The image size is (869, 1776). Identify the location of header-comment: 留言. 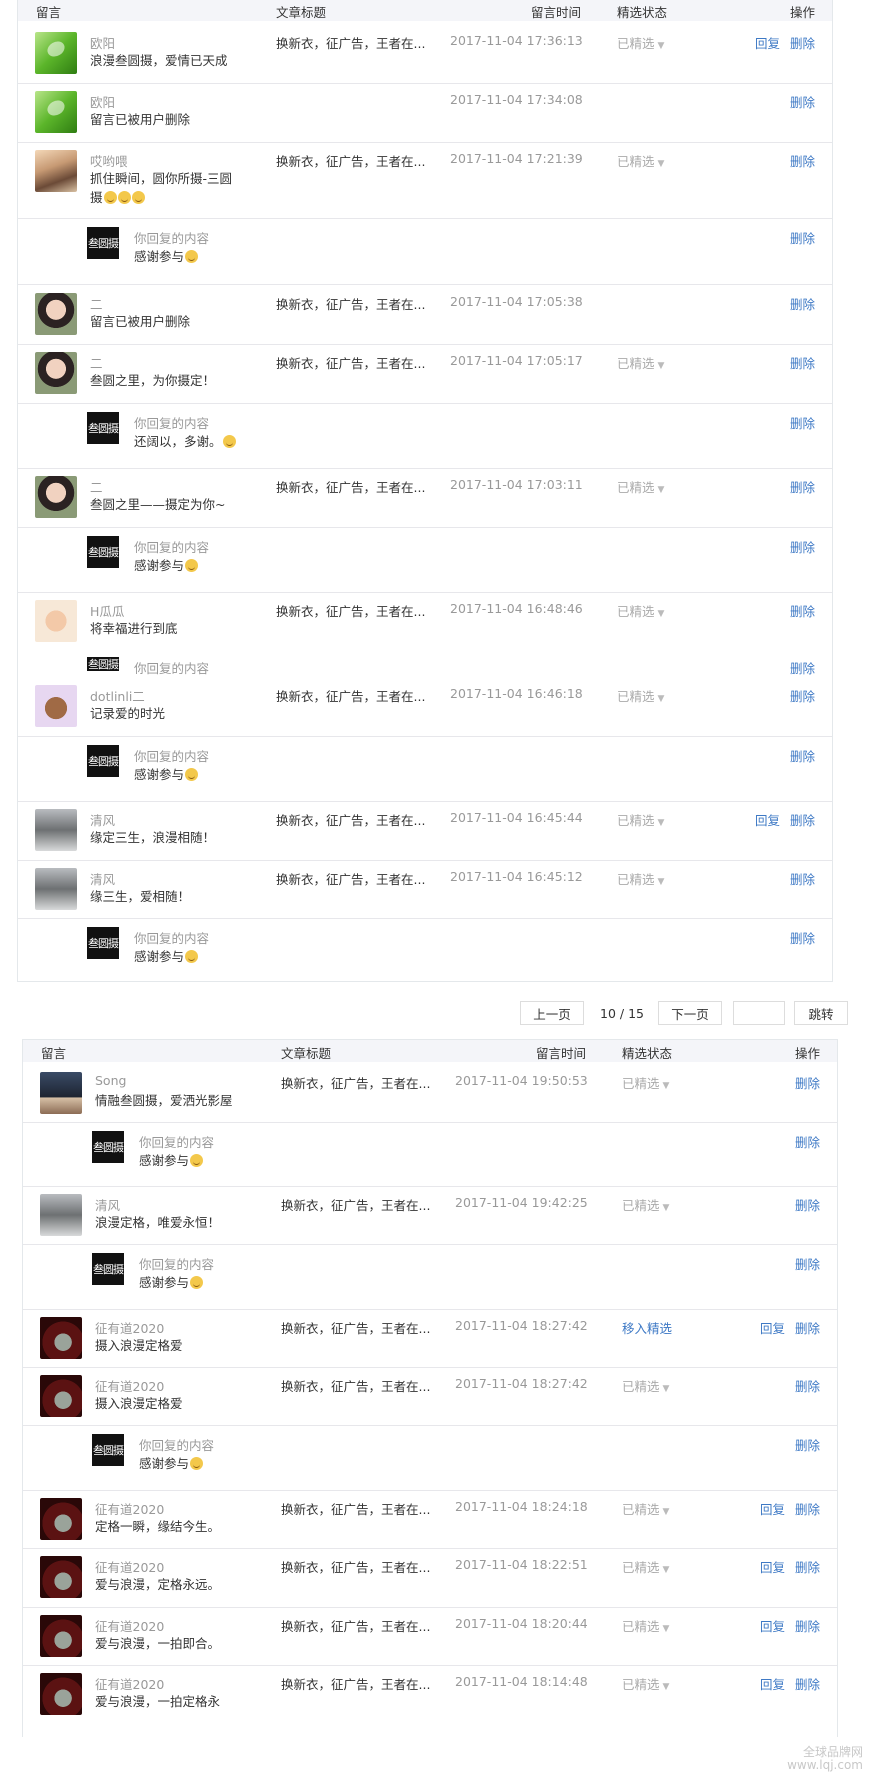
(49, 12).